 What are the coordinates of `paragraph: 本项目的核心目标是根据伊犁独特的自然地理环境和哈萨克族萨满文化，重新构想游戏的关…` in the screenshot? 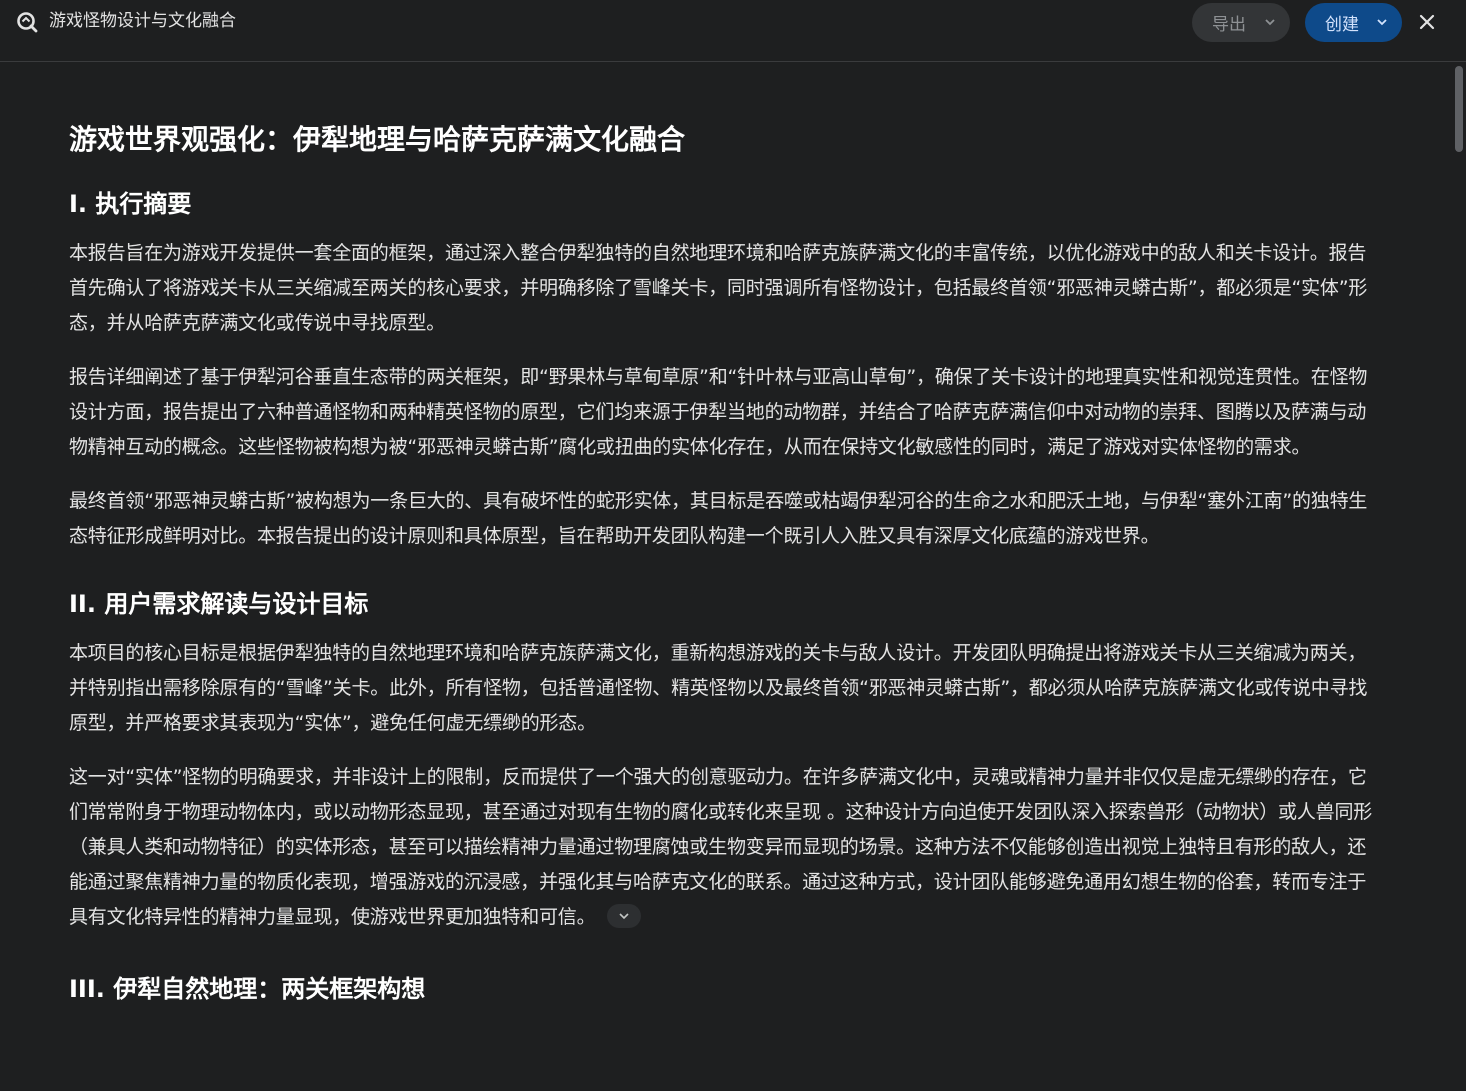 It's located at (718, 688).